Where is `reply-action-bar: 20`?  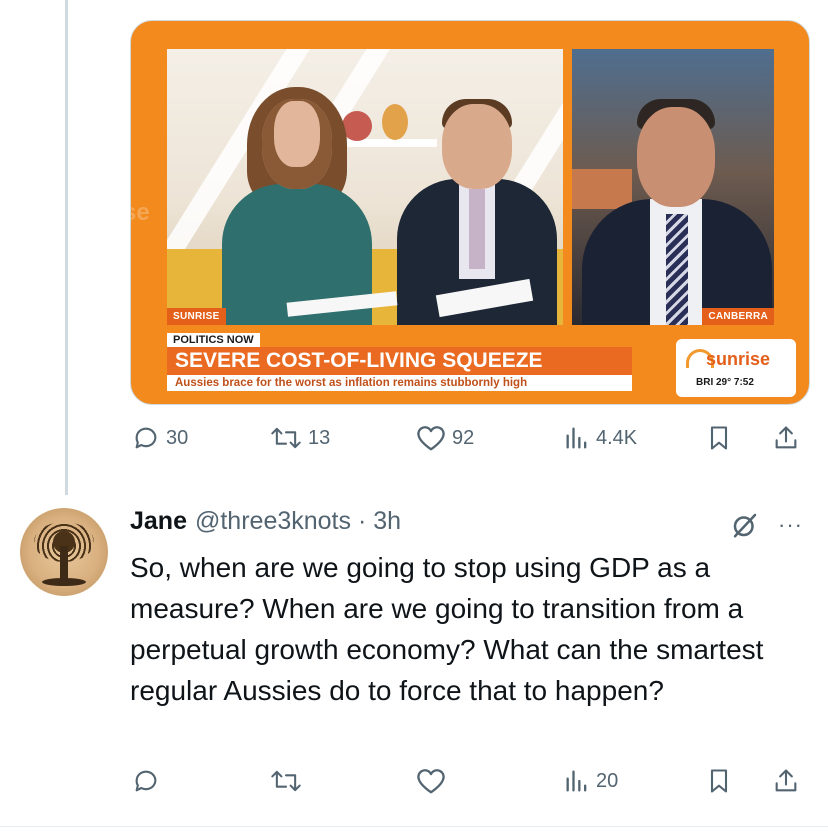 reply-action-bar: 20 is located at coordinates (469, 781).